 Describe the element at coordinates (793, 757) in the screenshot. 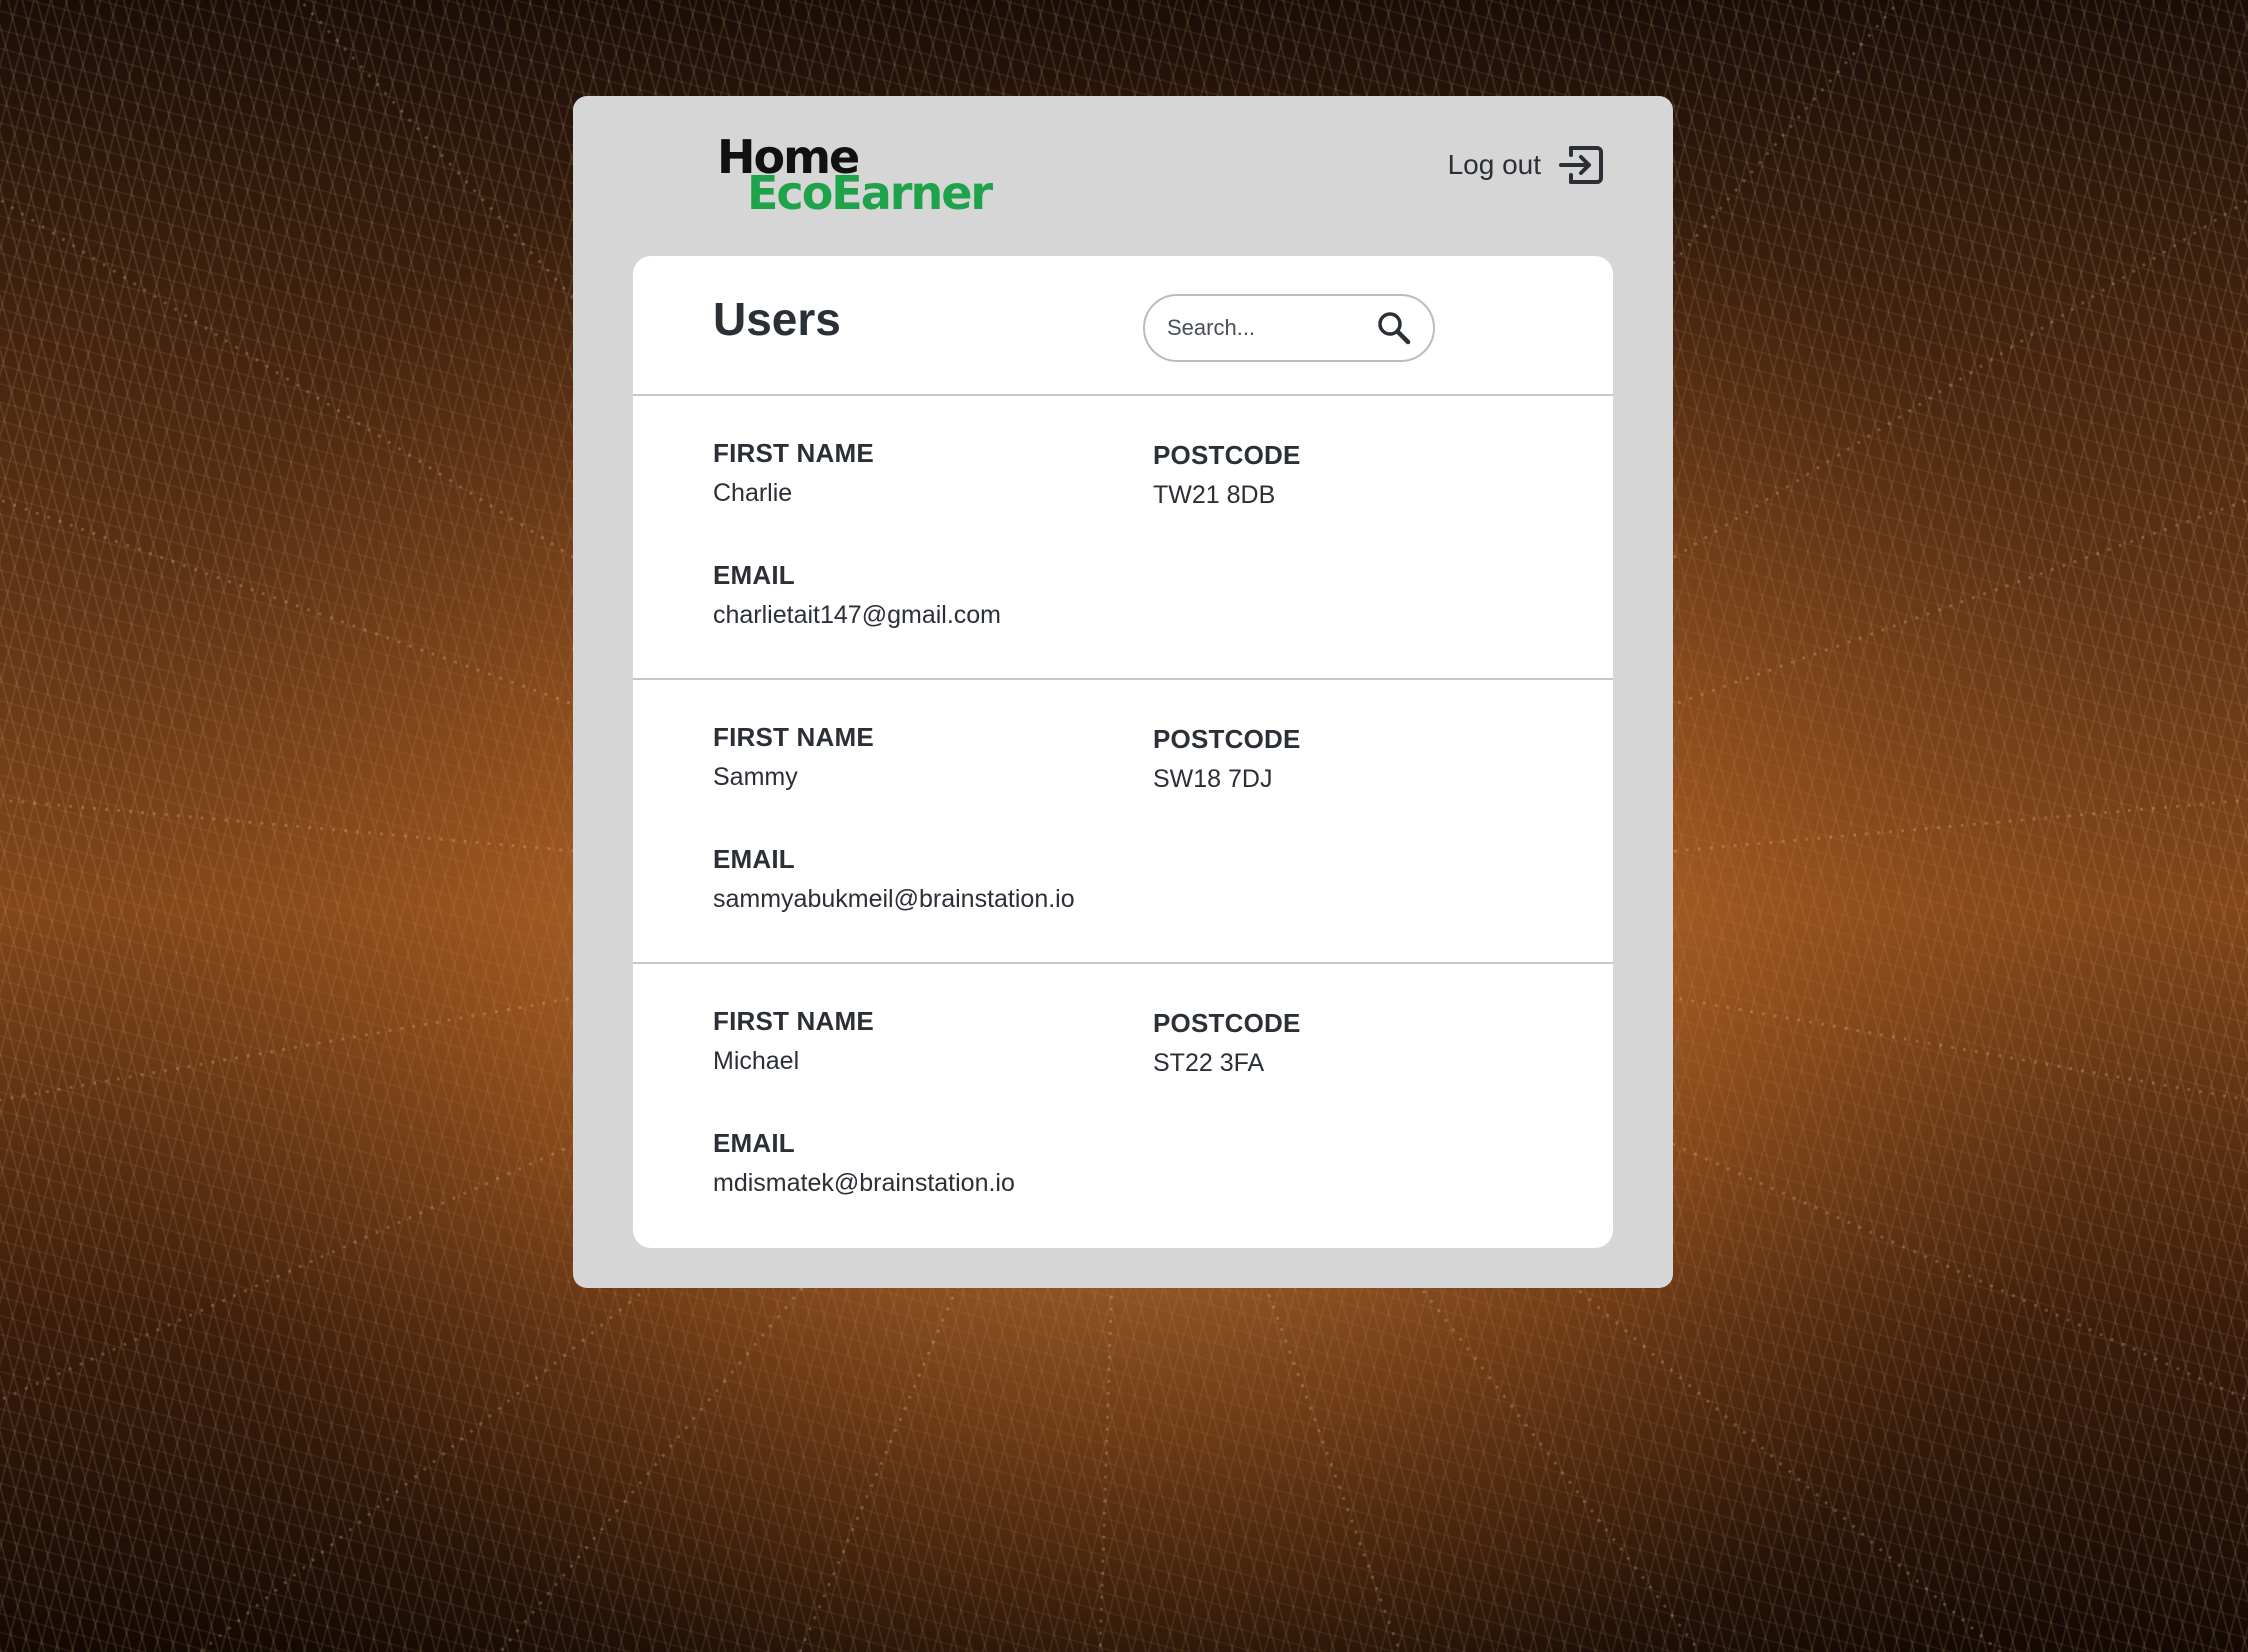

I see `first-name-field: FIRST NAME Sammy` at that location.